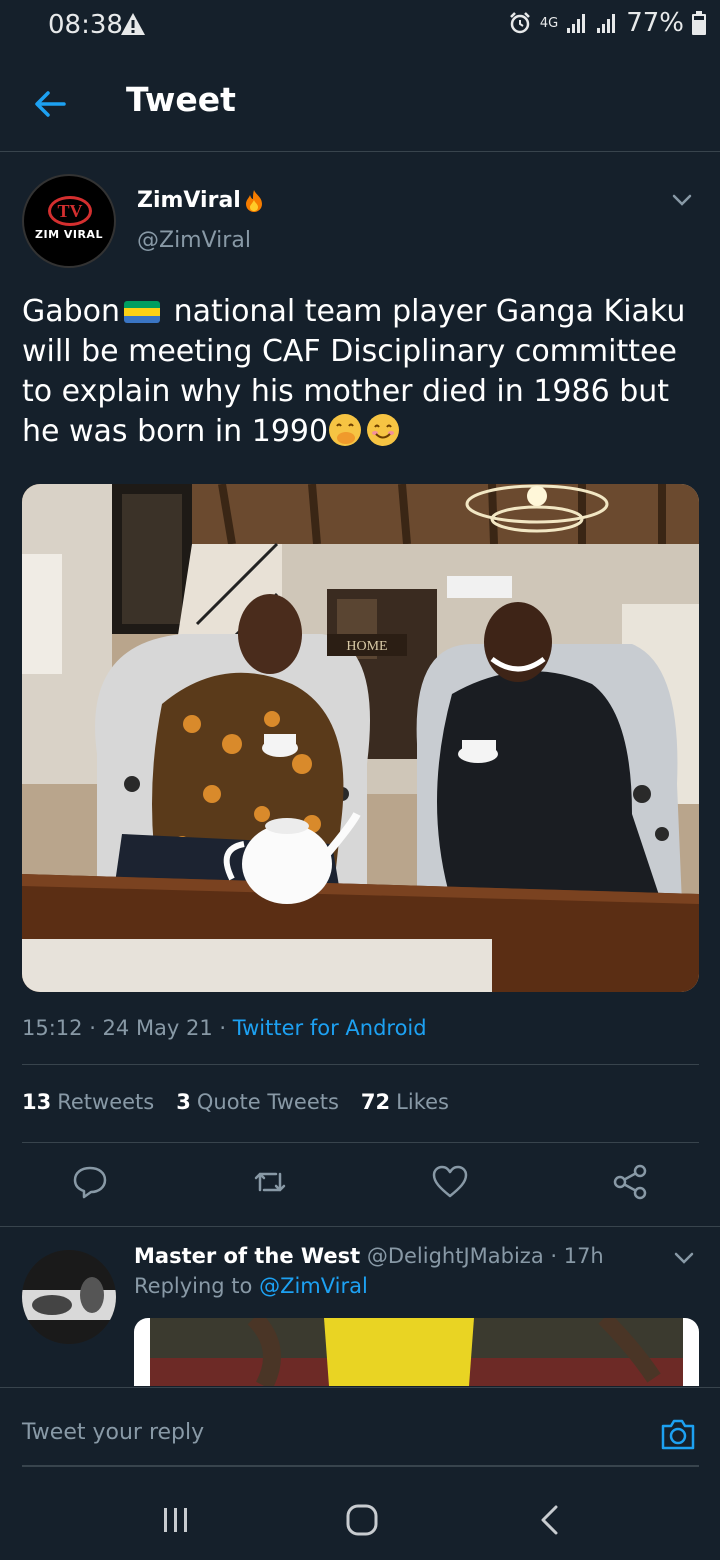 The width and height of the screenshot is (720, 1560). What do you see at coordinates (375, 1102) in the screenshot?
I see `likes-count: 72` at bounding box center [375, 1102].